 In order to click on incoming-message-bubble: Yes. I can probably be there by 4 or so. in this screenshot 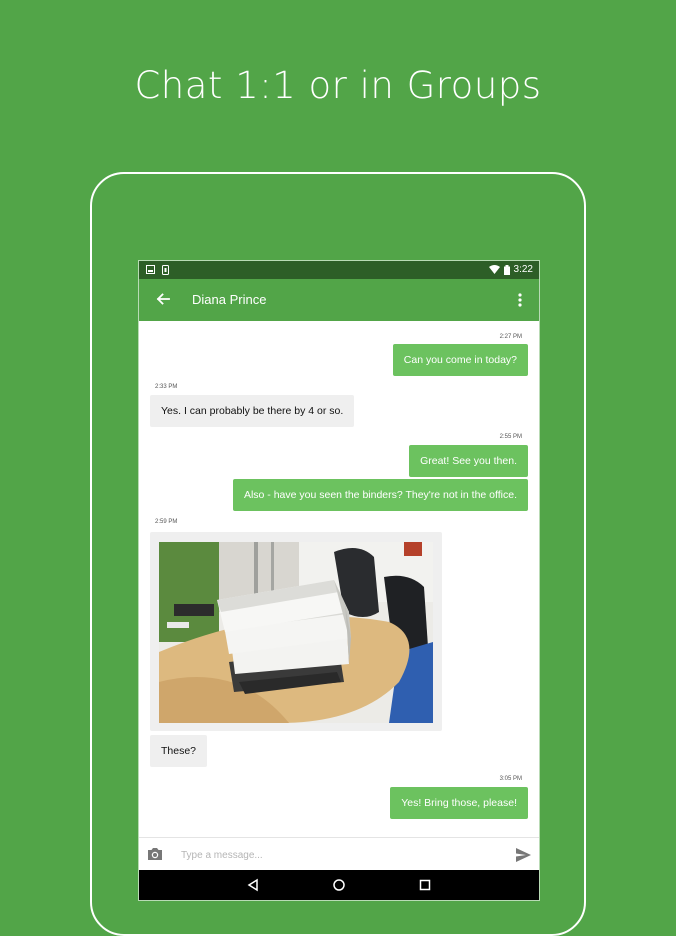, I will do `click(252, 411)`.